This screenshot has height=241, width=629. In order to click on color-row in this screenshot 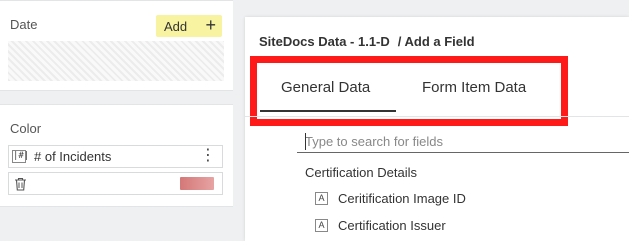, I will do `click(115, 183)`.